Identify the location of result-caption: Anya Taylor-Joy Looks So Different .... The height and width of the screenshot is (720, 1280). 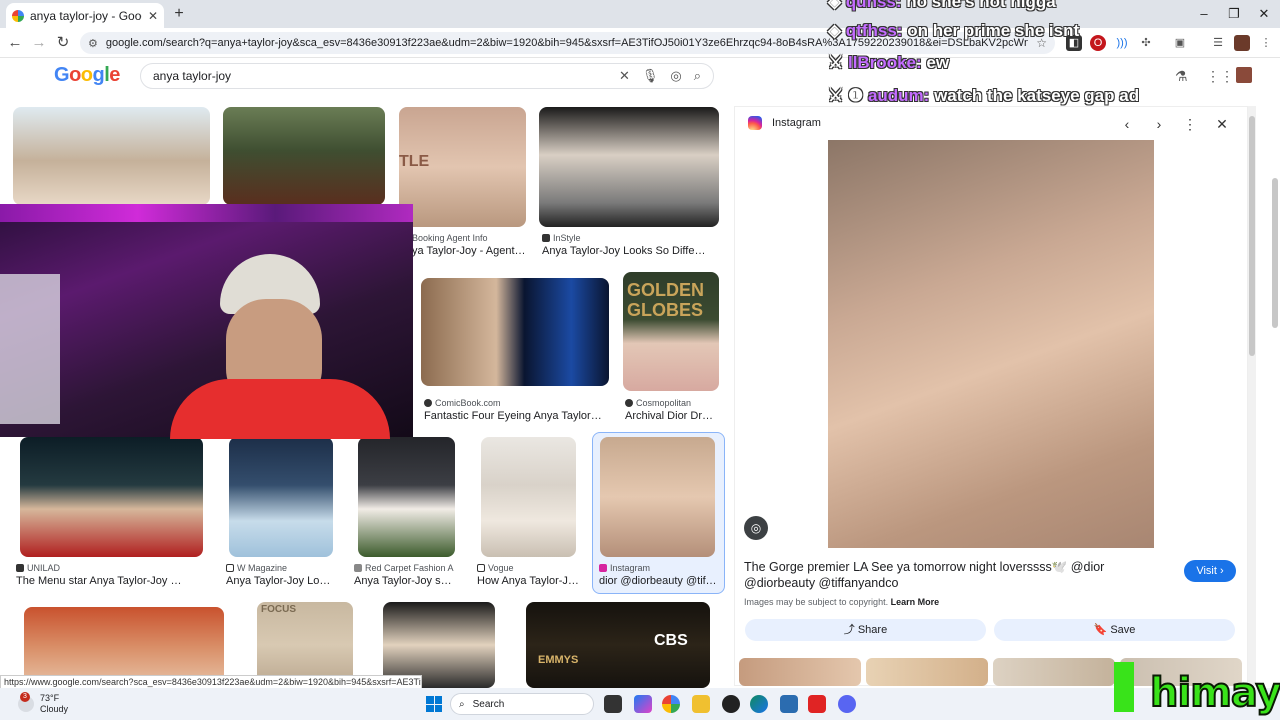
(624, 251).